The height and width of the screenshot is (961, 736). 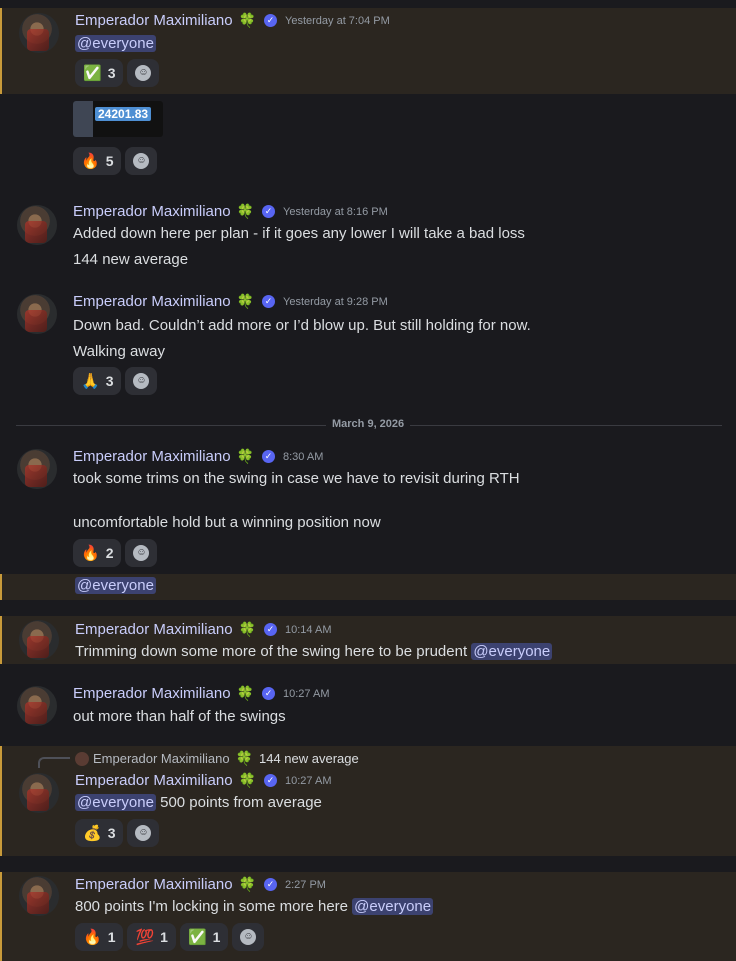 What do you see at coordinates (368, 424) in the screenshot?
I see `date-divider-label: March 9, 2026` at bounding box center [368, 424].